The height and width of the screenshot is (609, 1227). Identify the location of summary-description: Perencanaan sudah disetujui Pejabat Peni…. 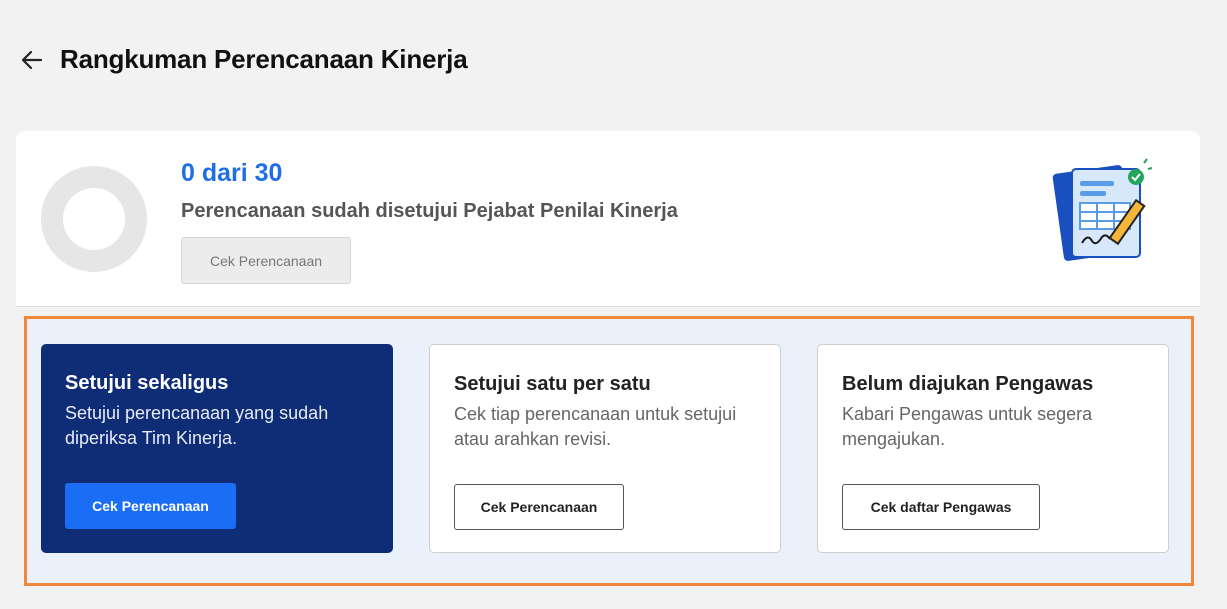
(429, 211).